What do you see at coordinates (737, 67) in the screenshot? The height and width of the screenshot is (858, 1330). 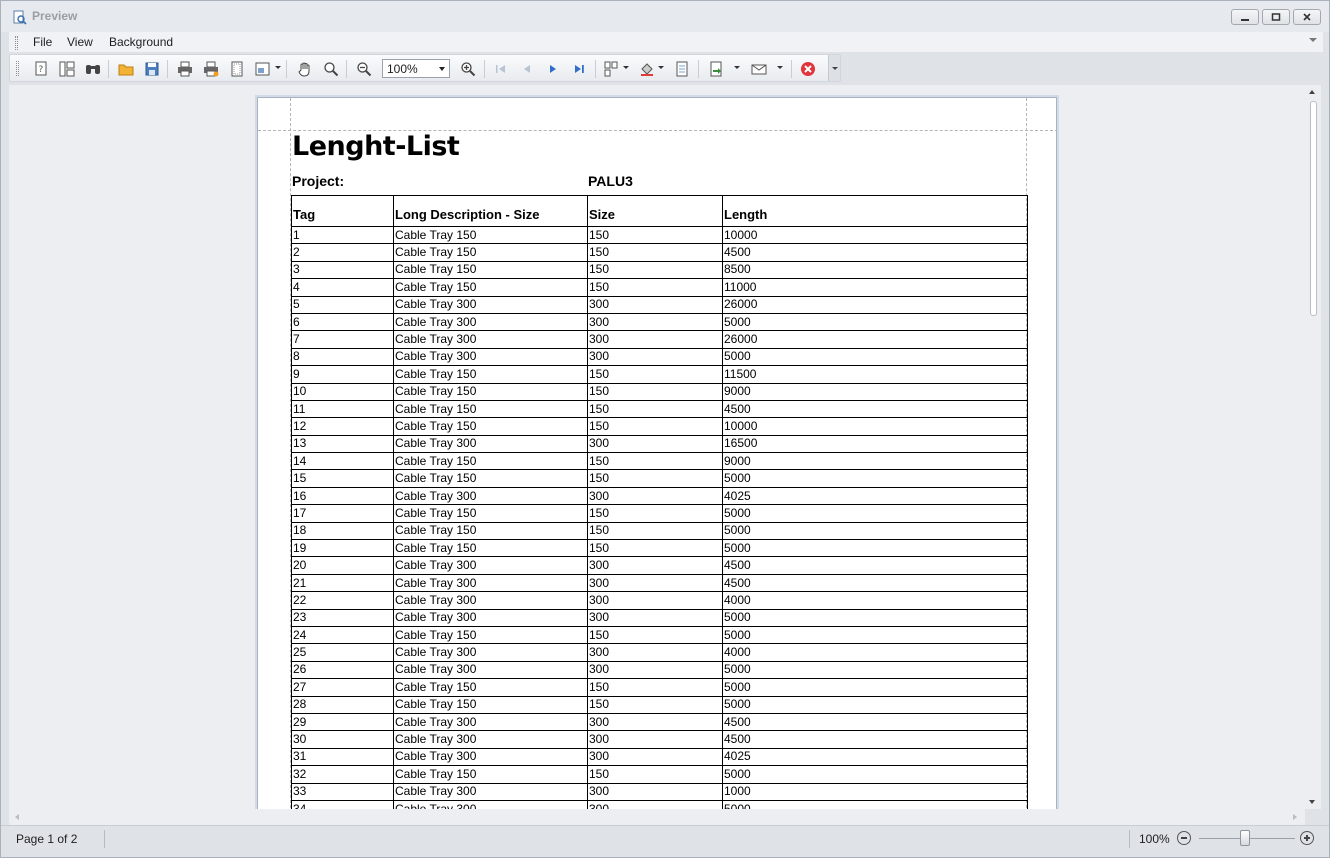 I see `export-dropdown-icon` at bounding box center [737, 67].